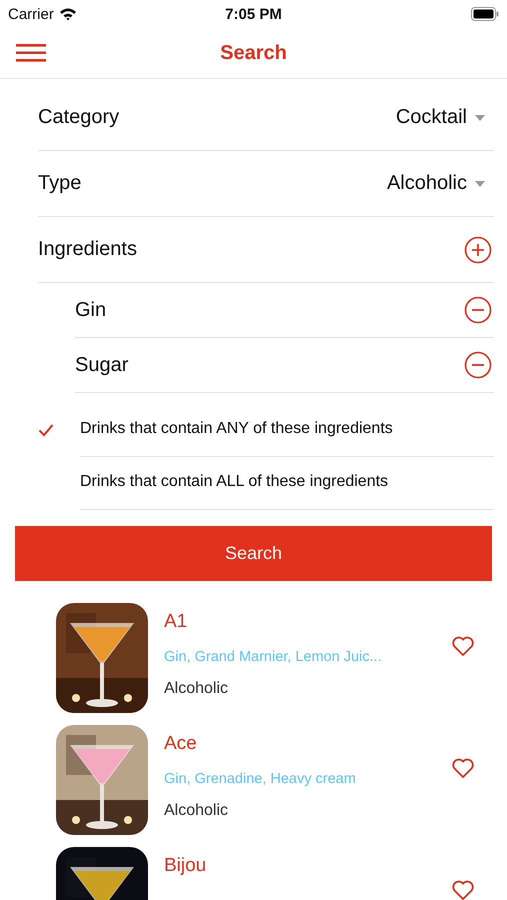 The image size is (507, 900). What do you see at coordinates (260, 779) in the screenshot?
I see `ingredients-text: Gin, Grenadine, Heavy cream` at bounding box center [260, 779].